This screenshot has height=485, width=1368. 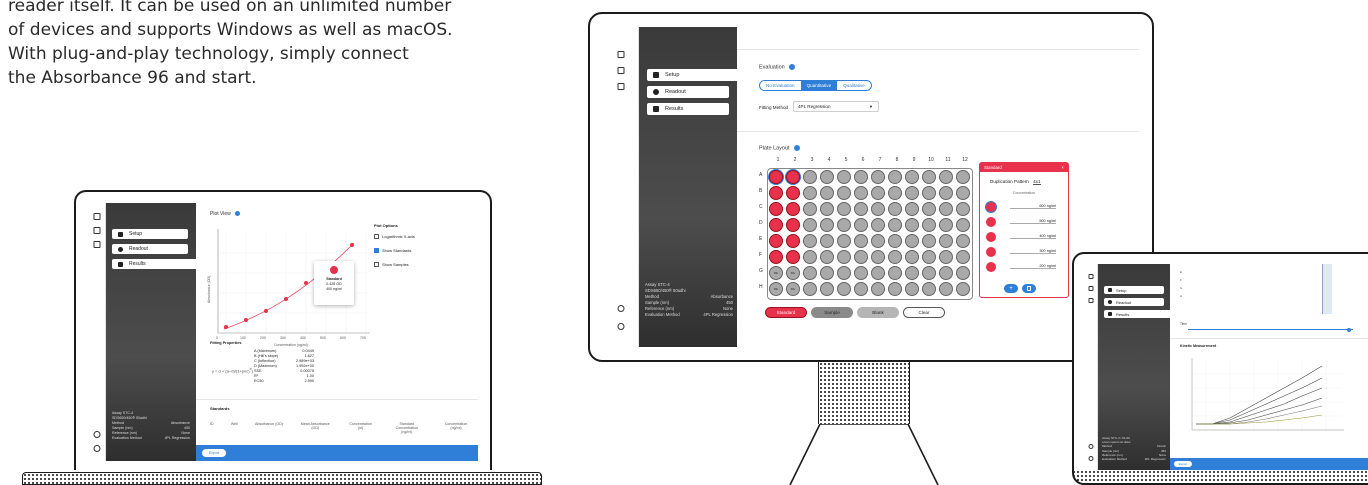 I want to click on concentration-value: 300 ng/ml, so click(x=1033, y=251).